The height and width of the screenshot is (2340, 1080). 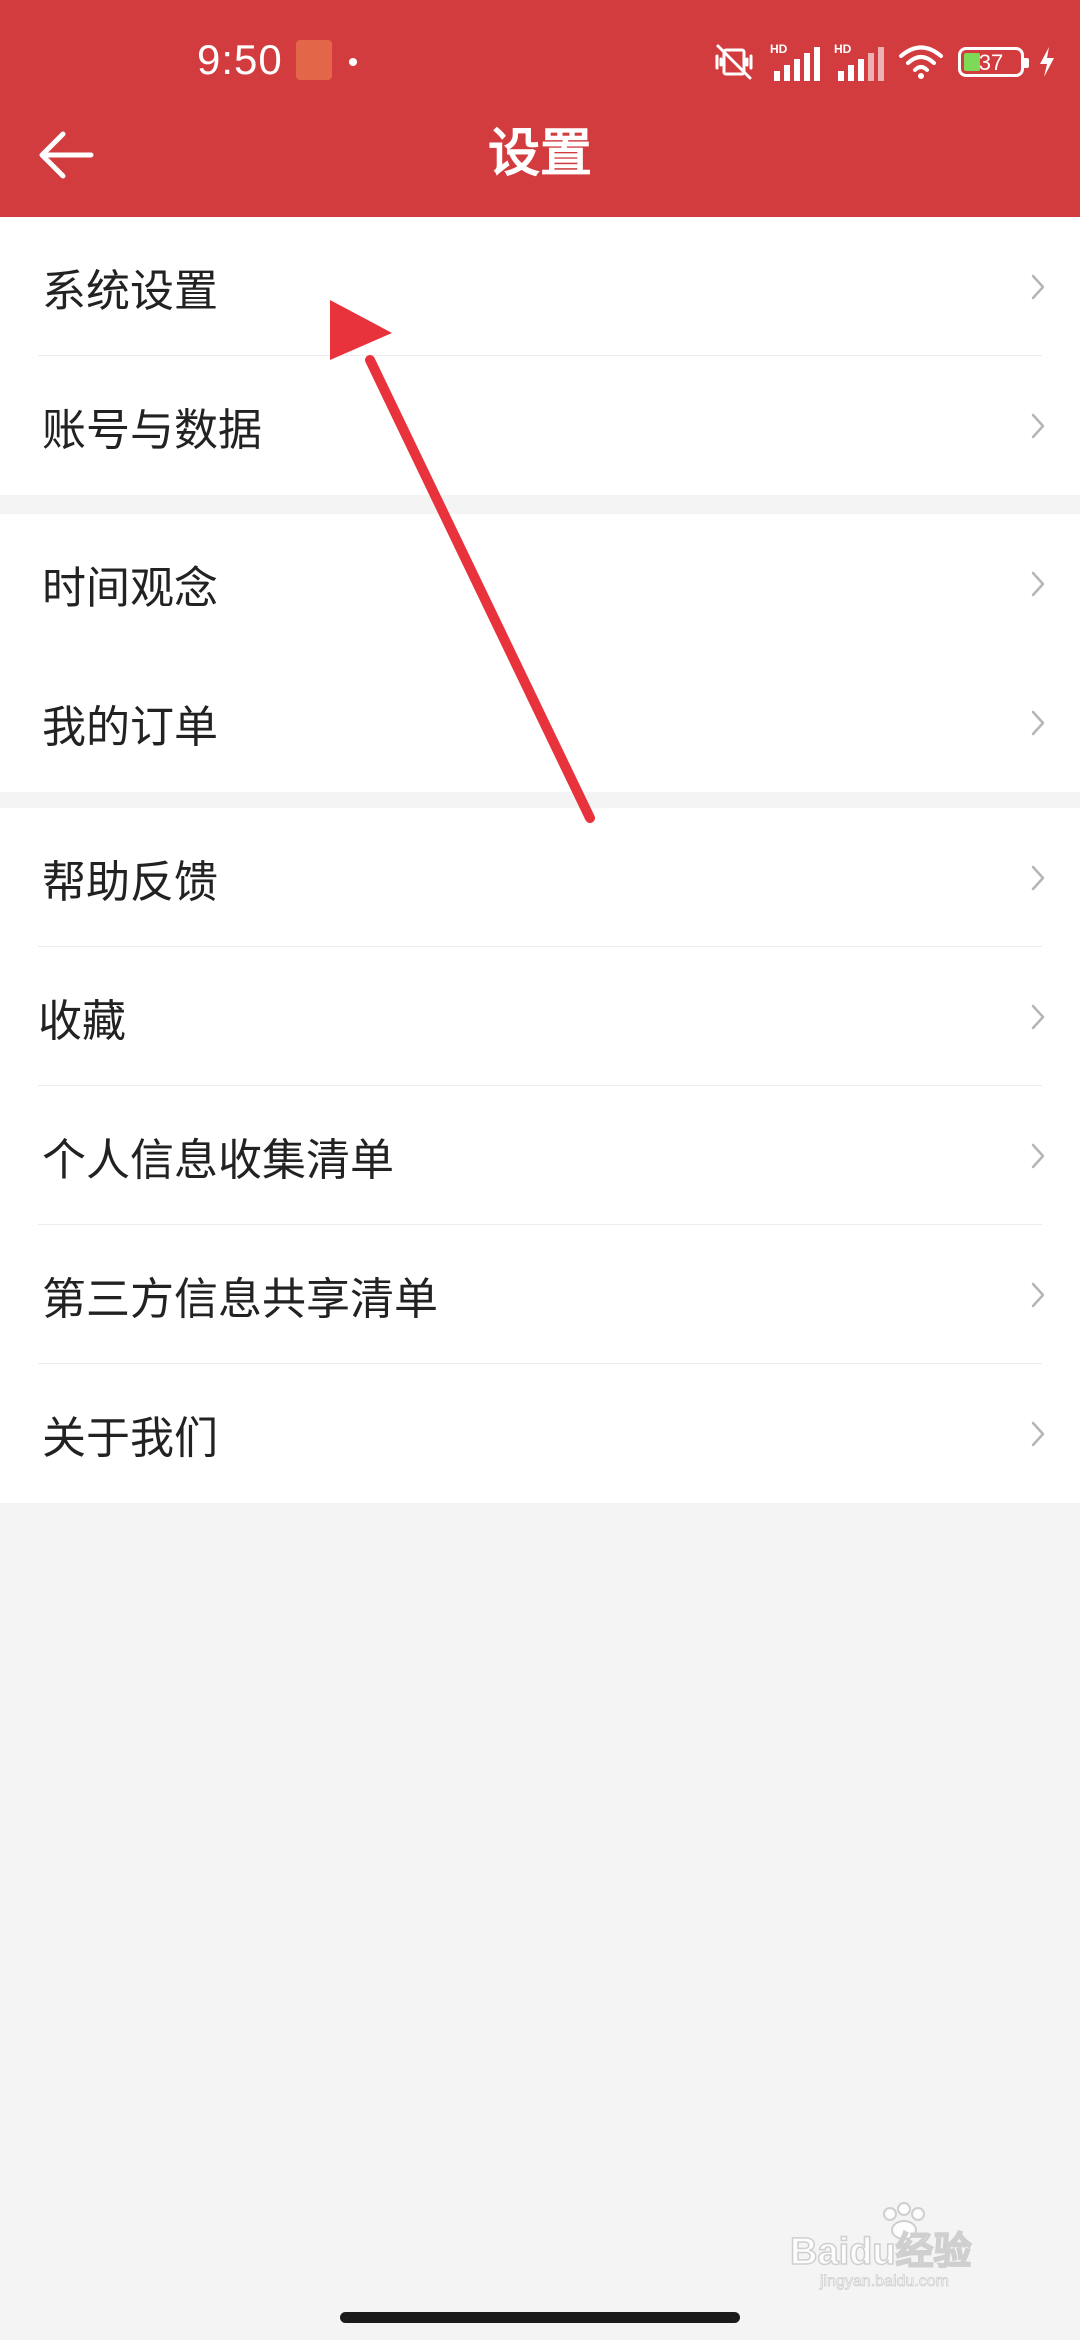 I want to click on settings-item-label: 帮助反馈, so click(x=130, y=882).